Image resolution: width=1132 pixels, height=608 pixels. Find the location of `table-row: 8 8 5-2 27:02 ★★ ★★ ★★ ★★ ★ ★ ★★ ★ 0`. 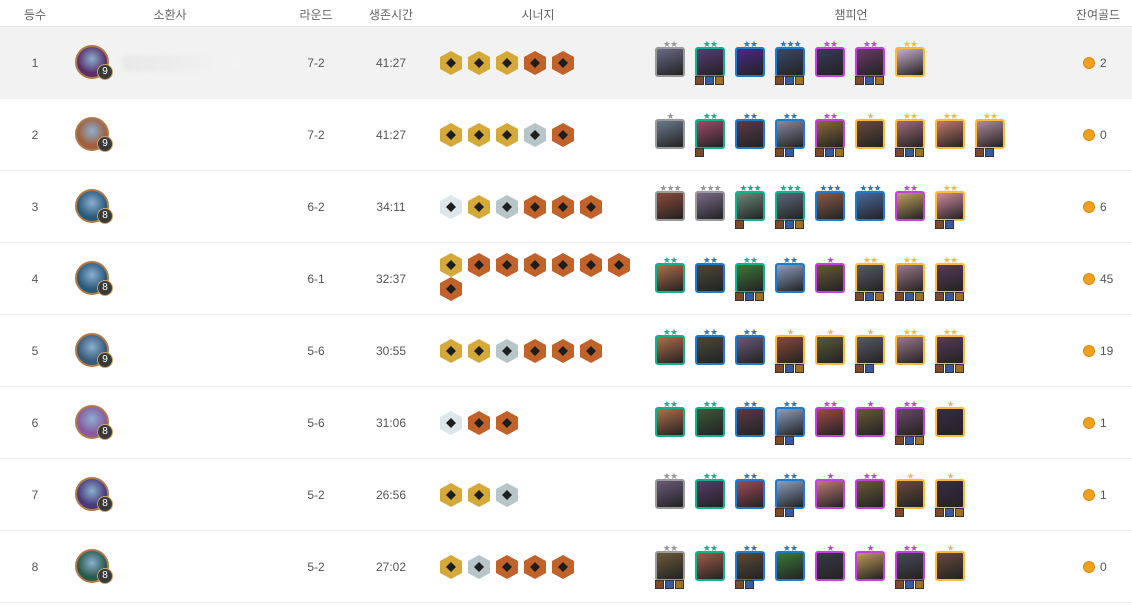

table-row: 8 8 5-2 27:02 ★★ ★★ ★★ ★★ ★ ★ ★★ ★ 0 is located at coordinates (566, 567).